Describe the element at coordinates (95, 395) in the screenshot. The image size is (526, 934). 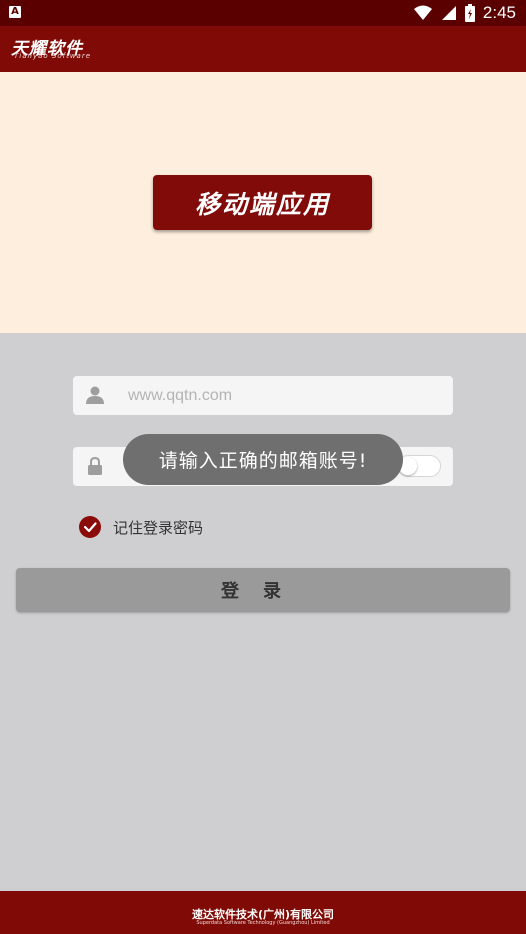
I see `user-icon` at that location.